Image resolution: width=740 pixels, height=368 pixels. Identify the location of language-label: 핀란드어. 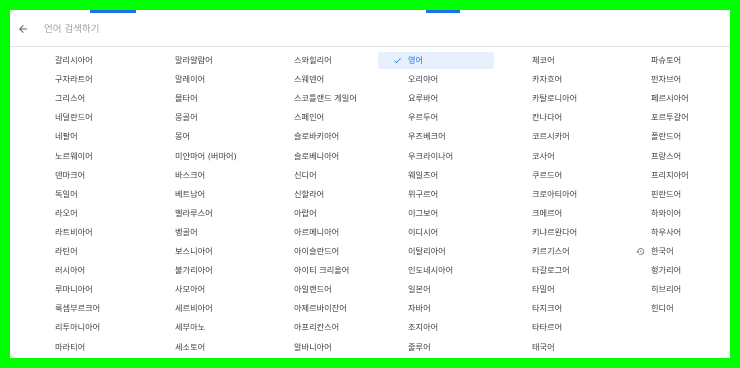
(666, 193).